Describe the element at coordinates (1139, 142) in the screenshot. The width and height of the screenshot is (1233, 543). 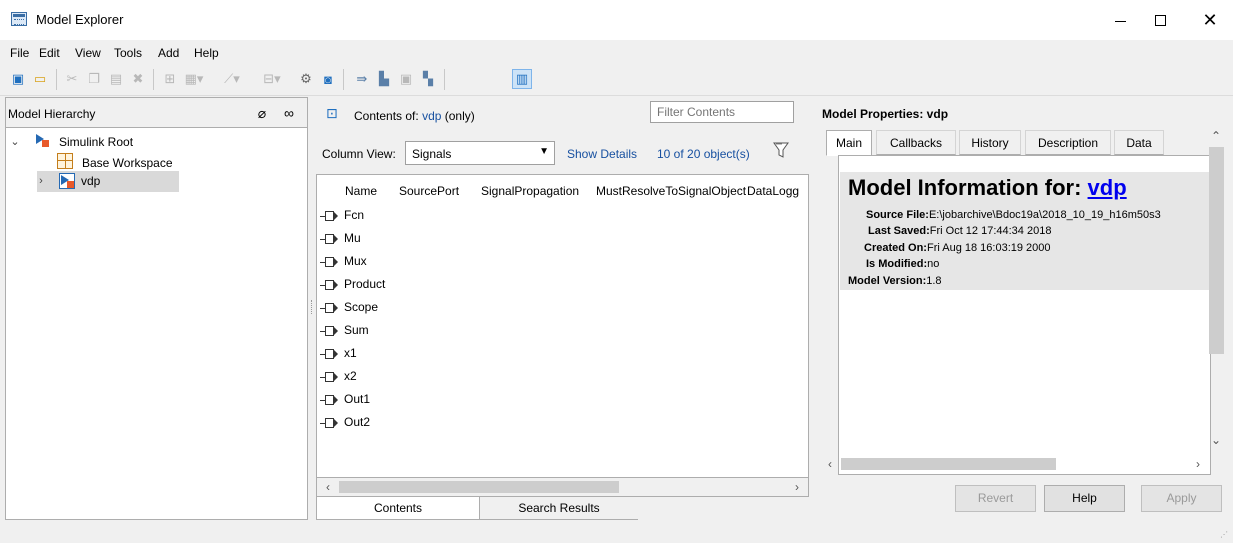
I see `tab-data: Data` at that location.